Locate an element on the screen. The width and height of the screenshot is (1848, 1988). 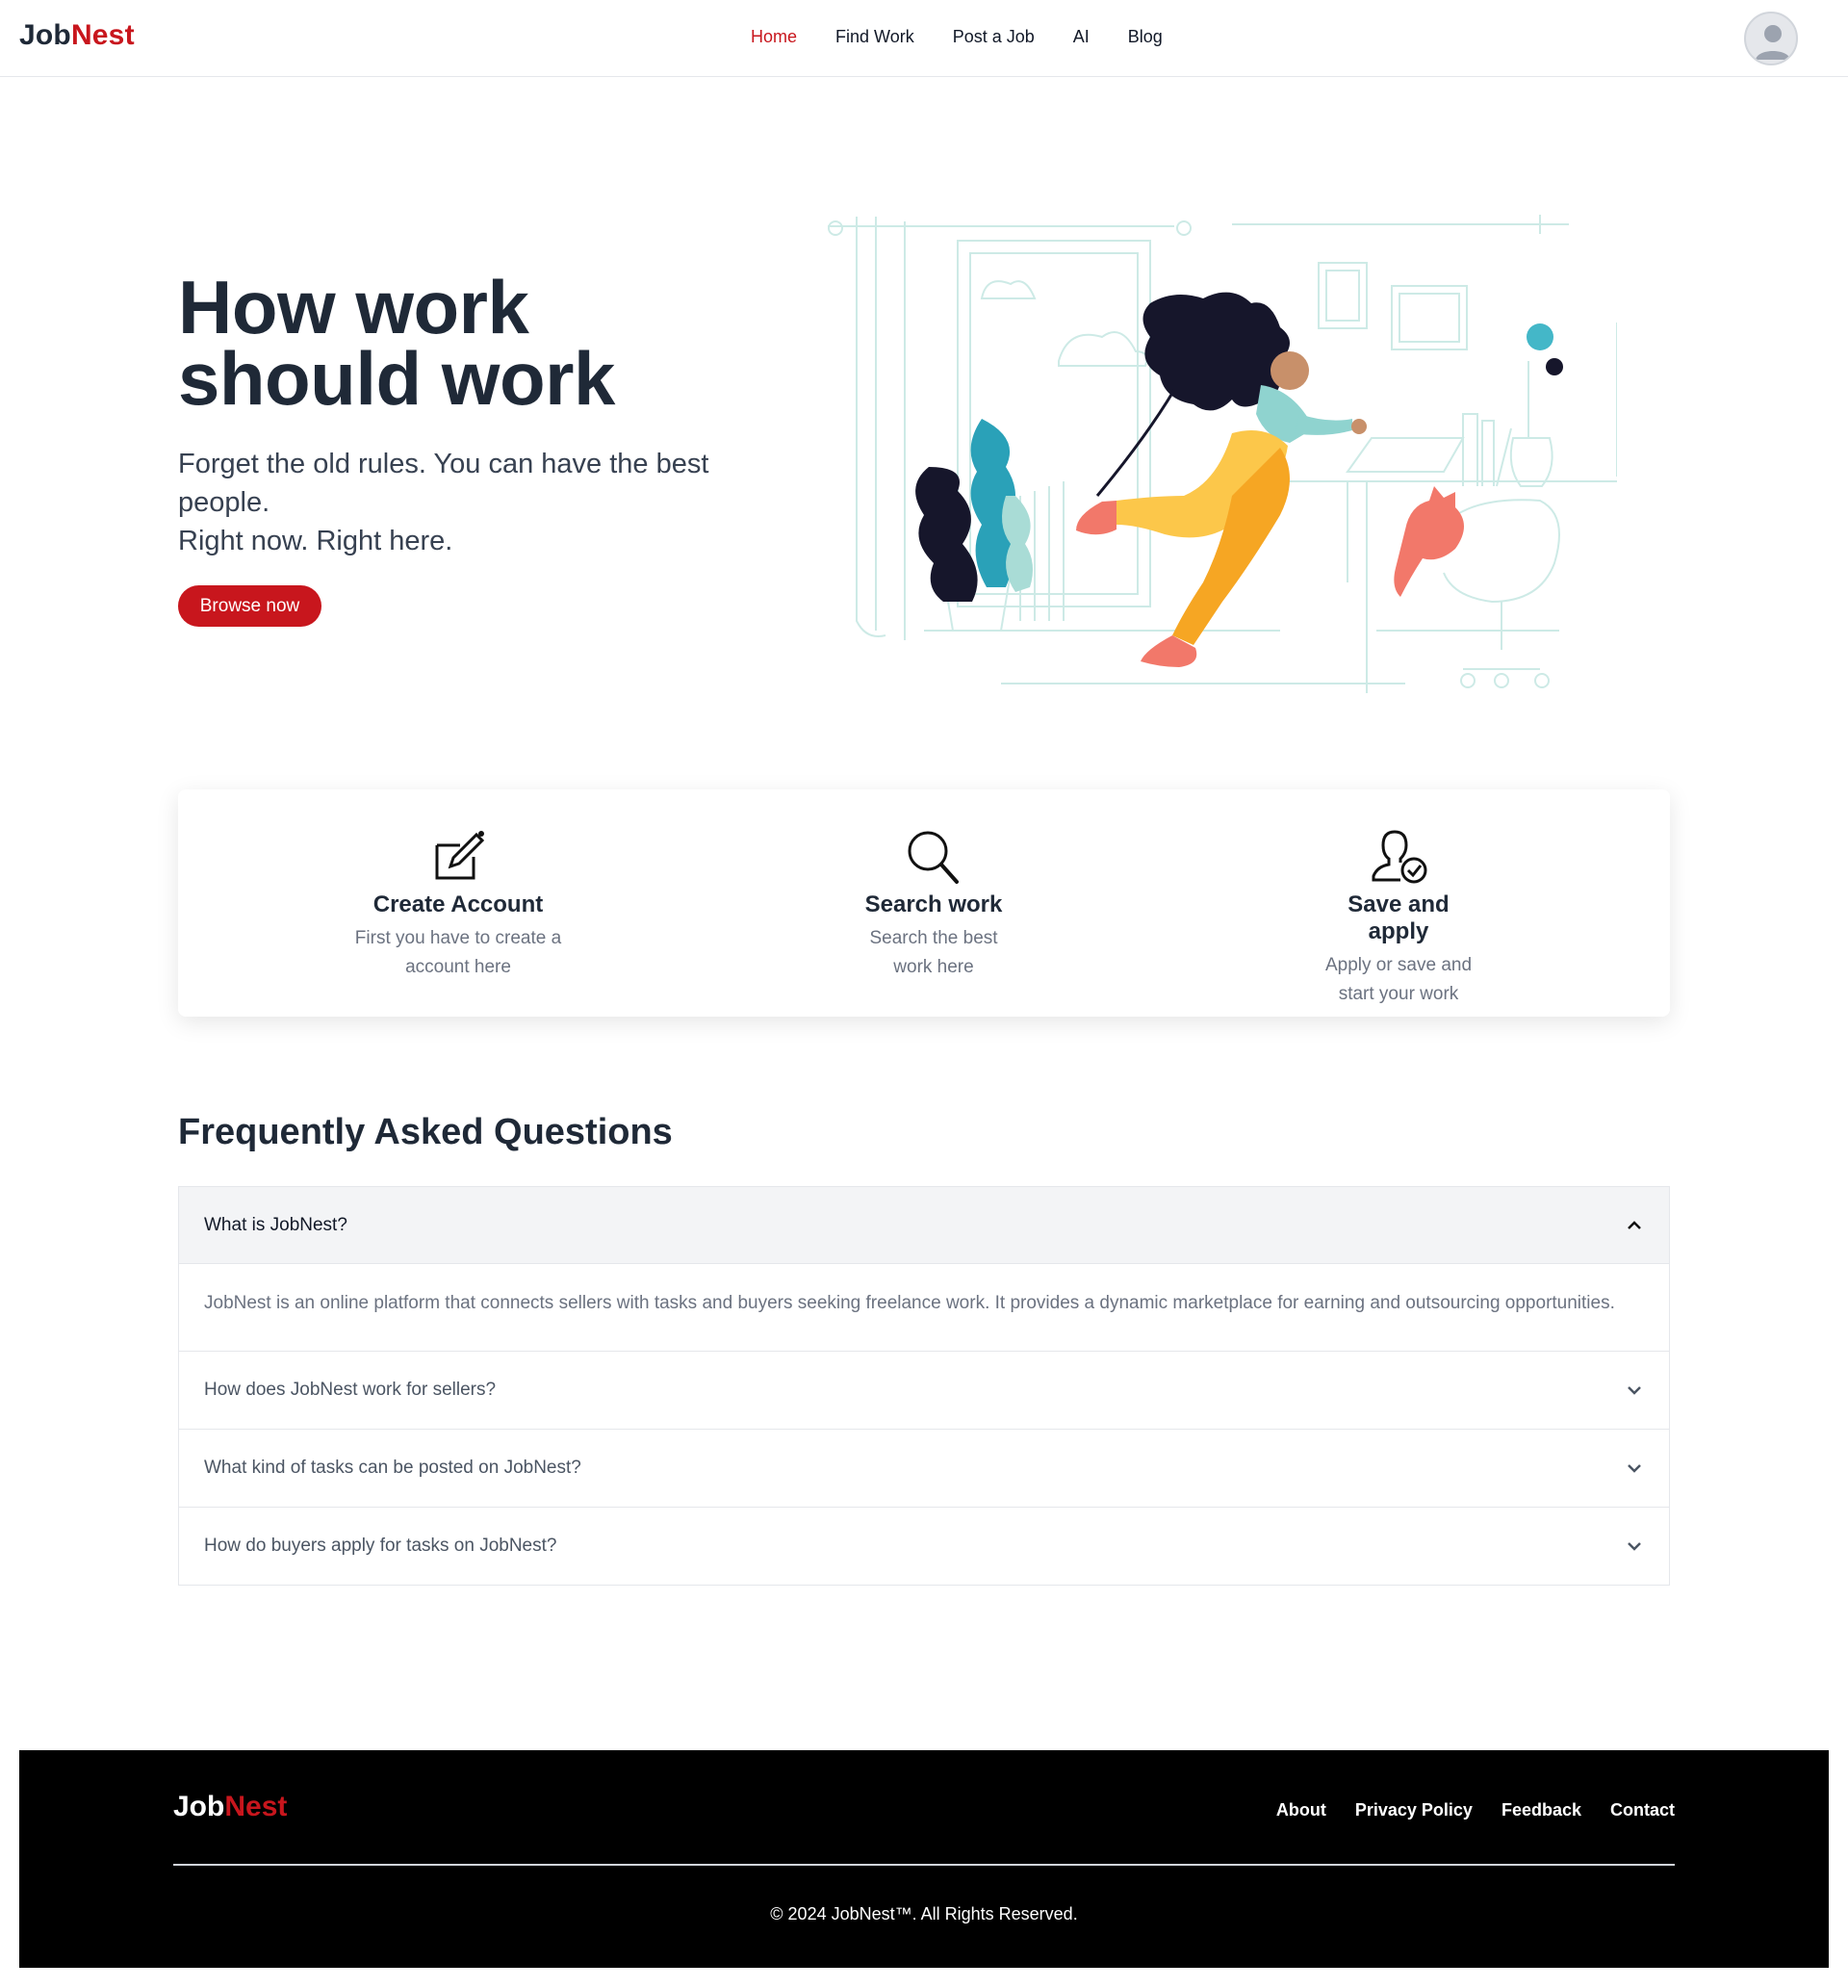
footer-link-feedback: Feedback is located at coordinates (1541, 1810).